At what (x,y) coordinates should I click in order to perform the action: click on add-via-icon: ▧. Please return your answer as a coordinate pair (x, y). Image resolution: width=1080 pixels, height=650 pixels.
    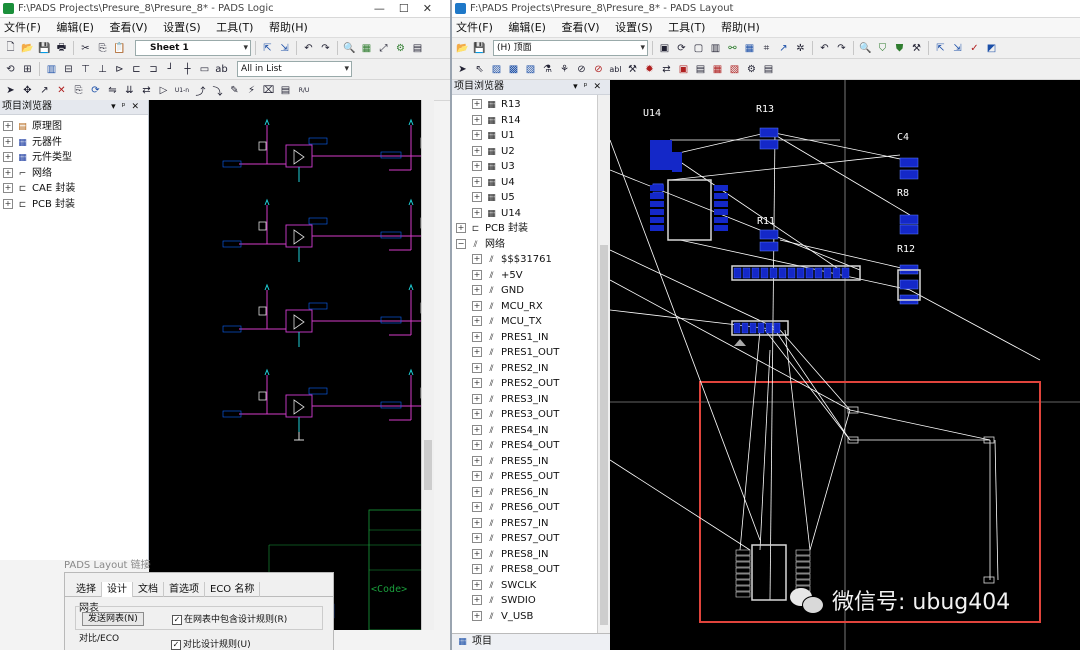
    Looking at the image, I should click on (530, 69).